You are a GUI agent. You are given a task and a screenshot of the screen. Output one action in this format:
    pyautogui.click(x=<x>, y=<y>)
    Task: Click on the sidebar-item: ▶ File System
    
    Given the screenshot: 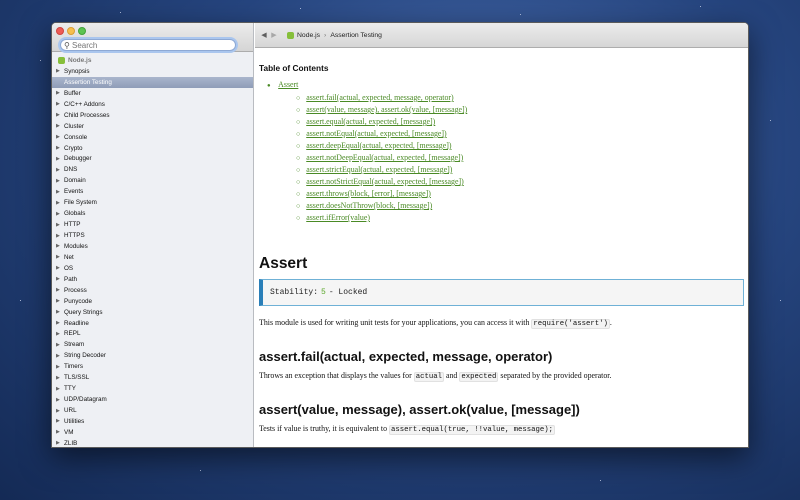 What is the action you would take?
    pyautogui.click(x=152, y=202)
    